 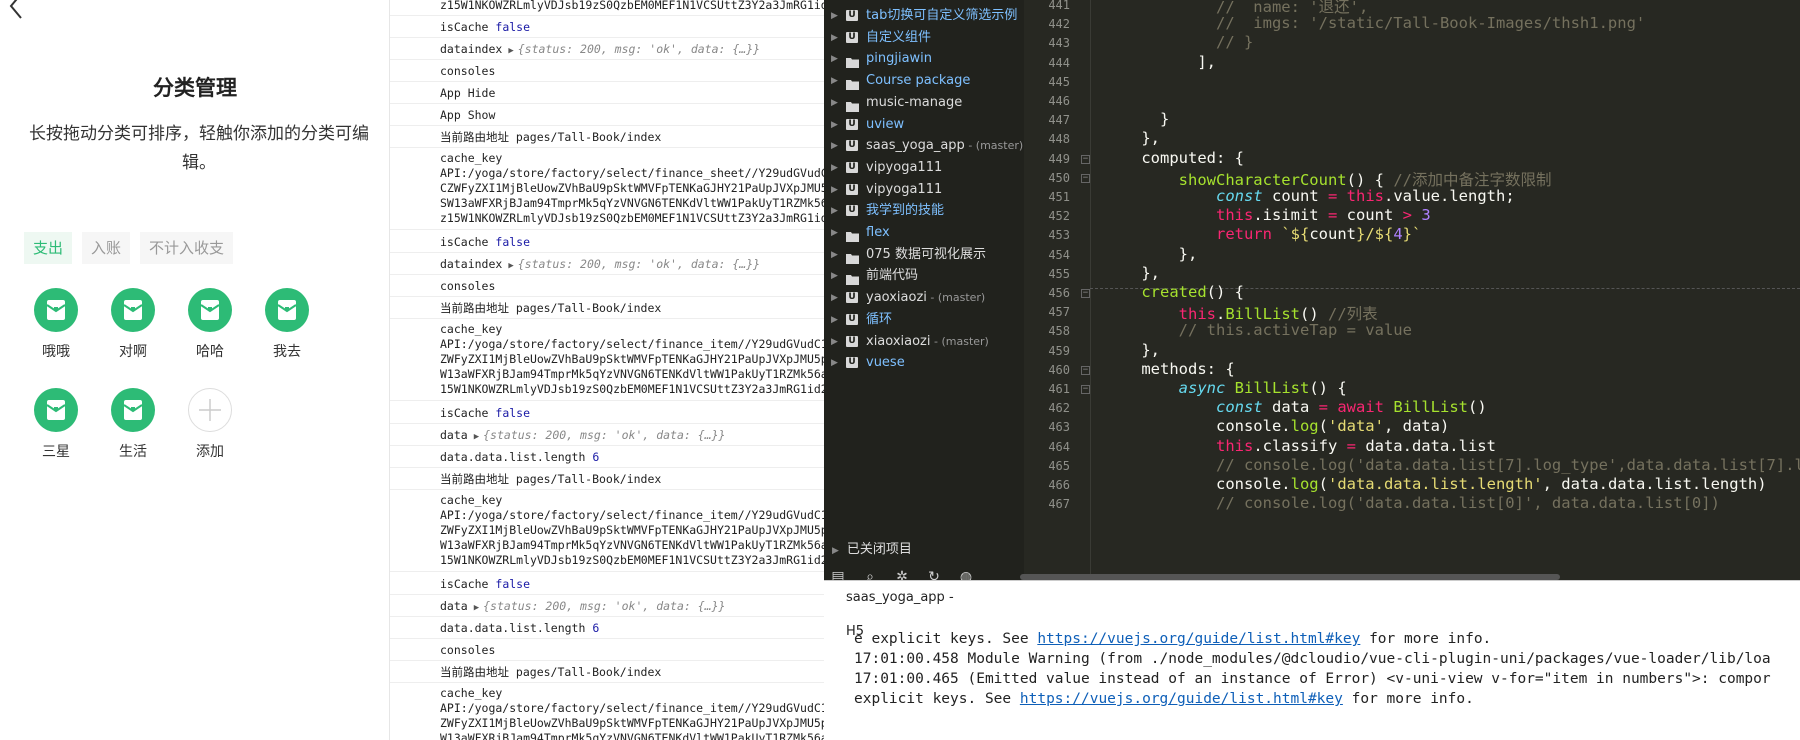 What do you see at coordinates (1318, 234) in the screenshot?
I see `code-line: return `${count}/${4}`` at bounding box center [1318, 234].